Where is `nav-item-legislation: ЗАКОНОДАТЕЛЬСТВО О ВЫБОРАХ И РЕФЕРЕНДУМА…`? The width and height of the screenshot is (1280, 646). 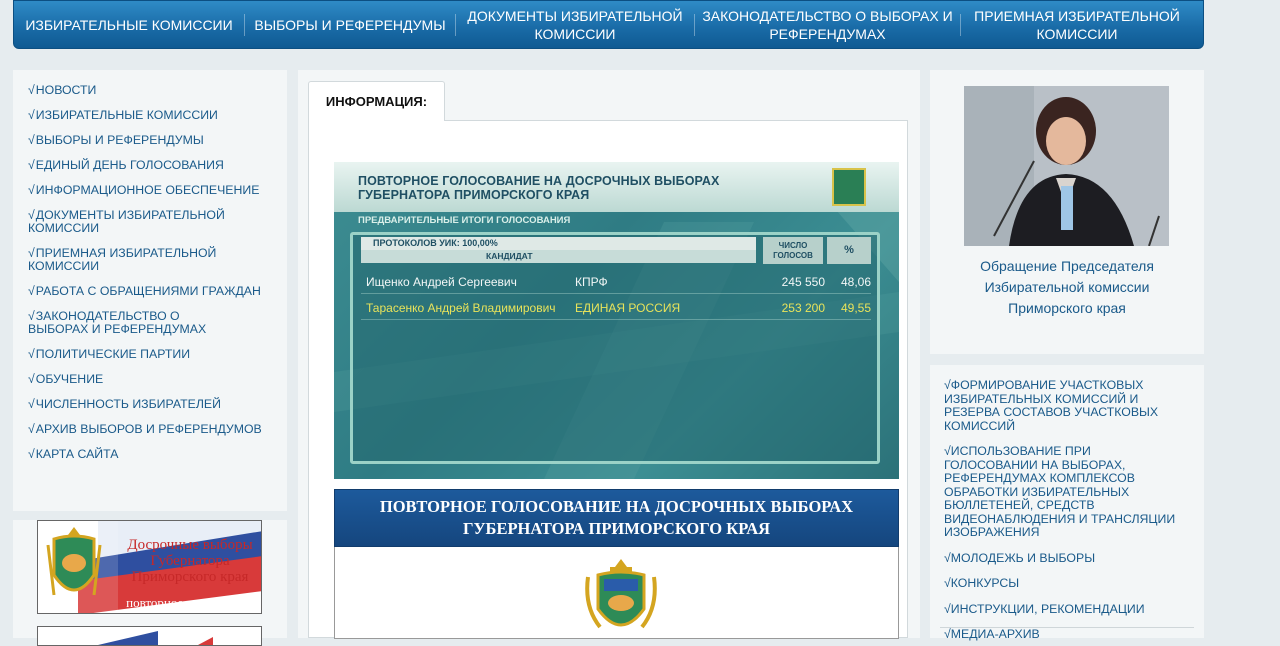 nav-item-legislation: ЗАКОНОДАТЕЛЬСТВО О ВЫБОРАХ И РЕФЕРЕНДУМА… is located at coordinates (827, 24).